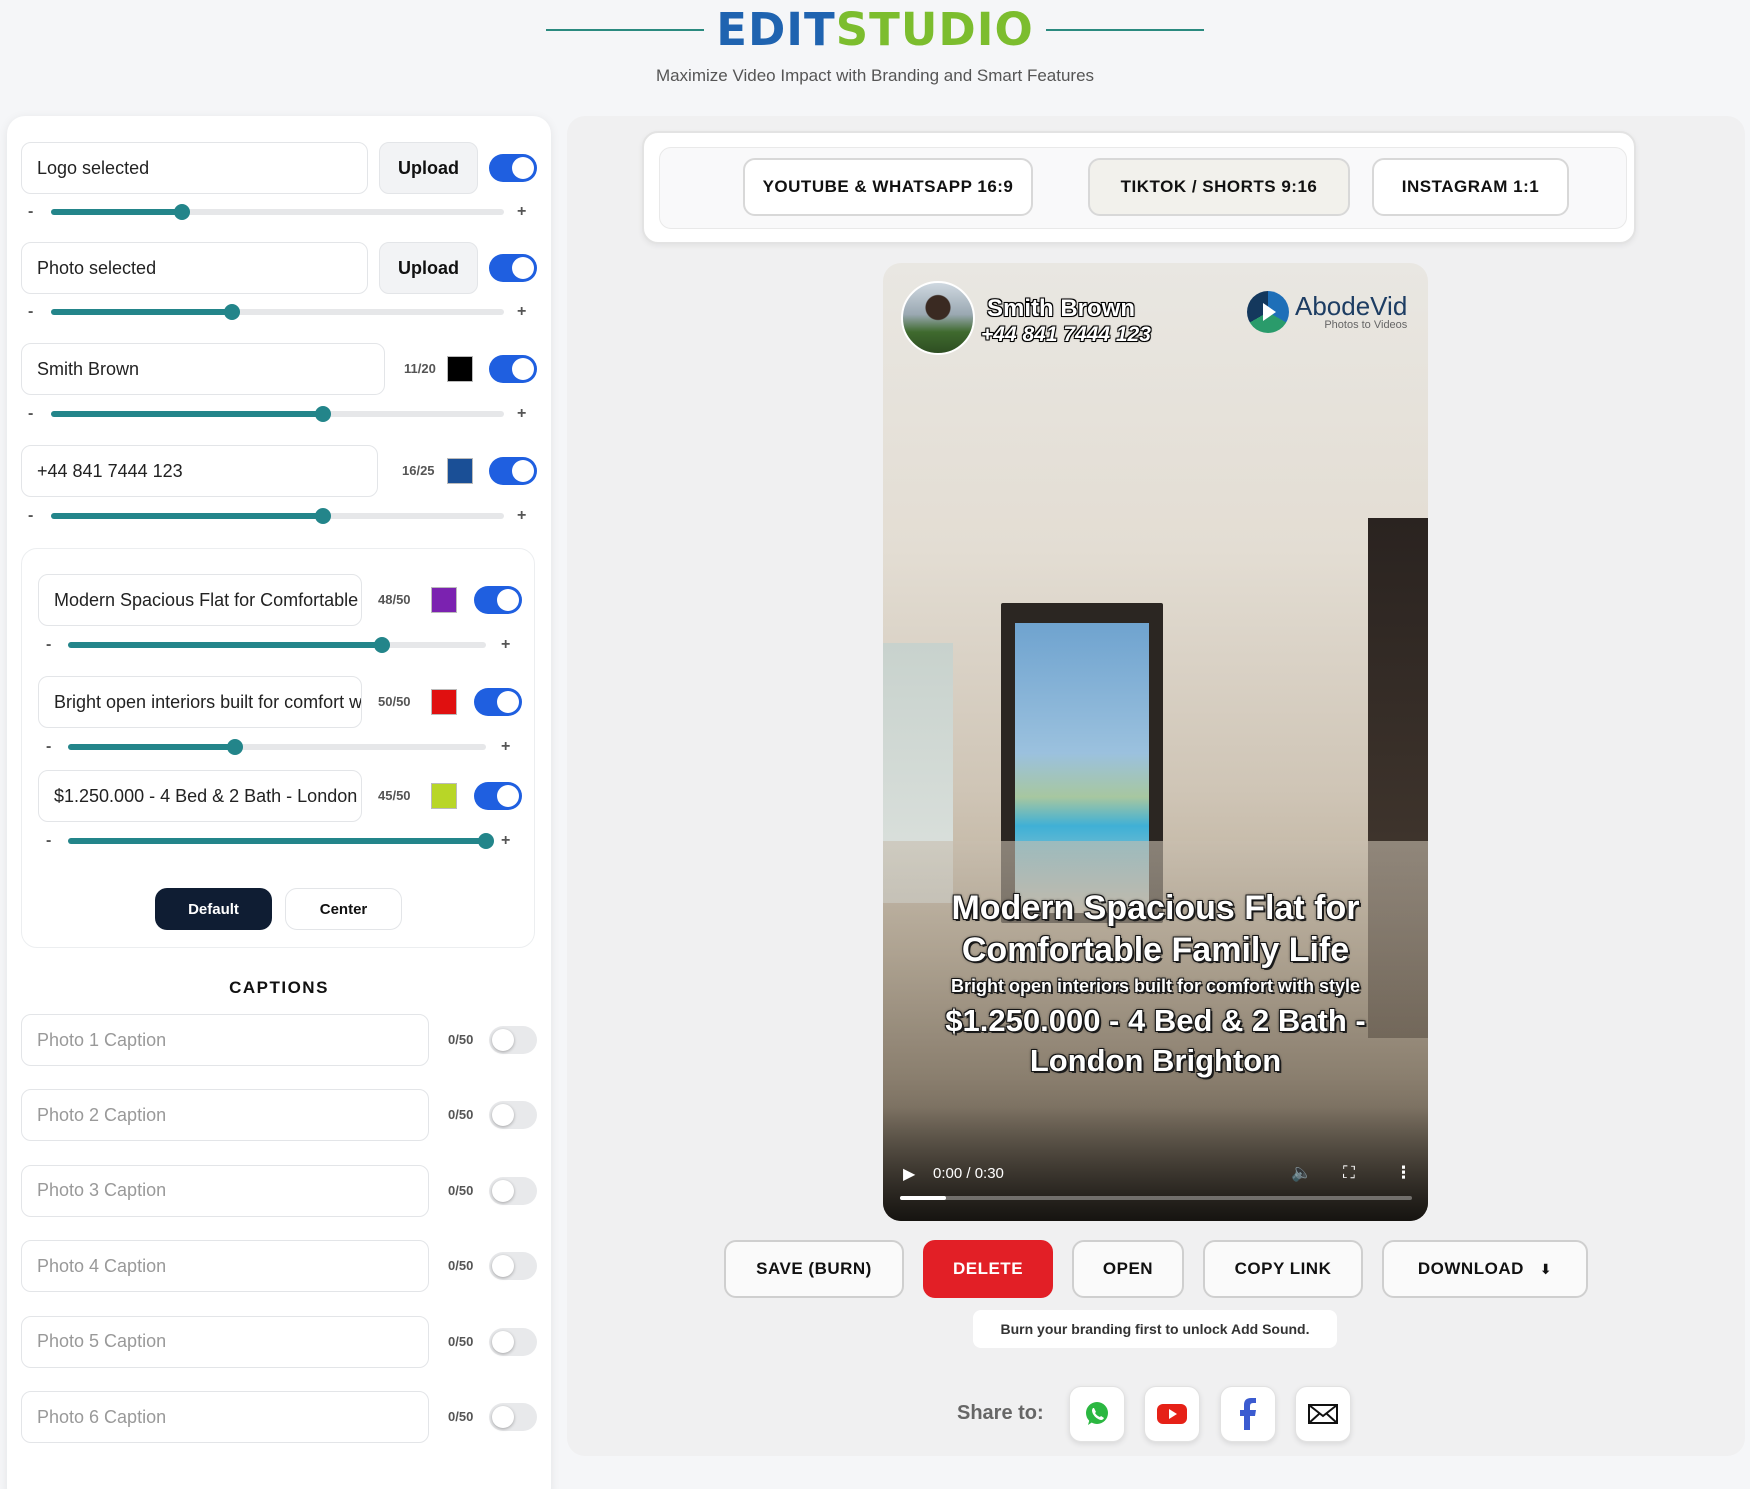  Describe the element at coordinates (444, 796) in the screenshot. I see `price-color-swatch` at that location.